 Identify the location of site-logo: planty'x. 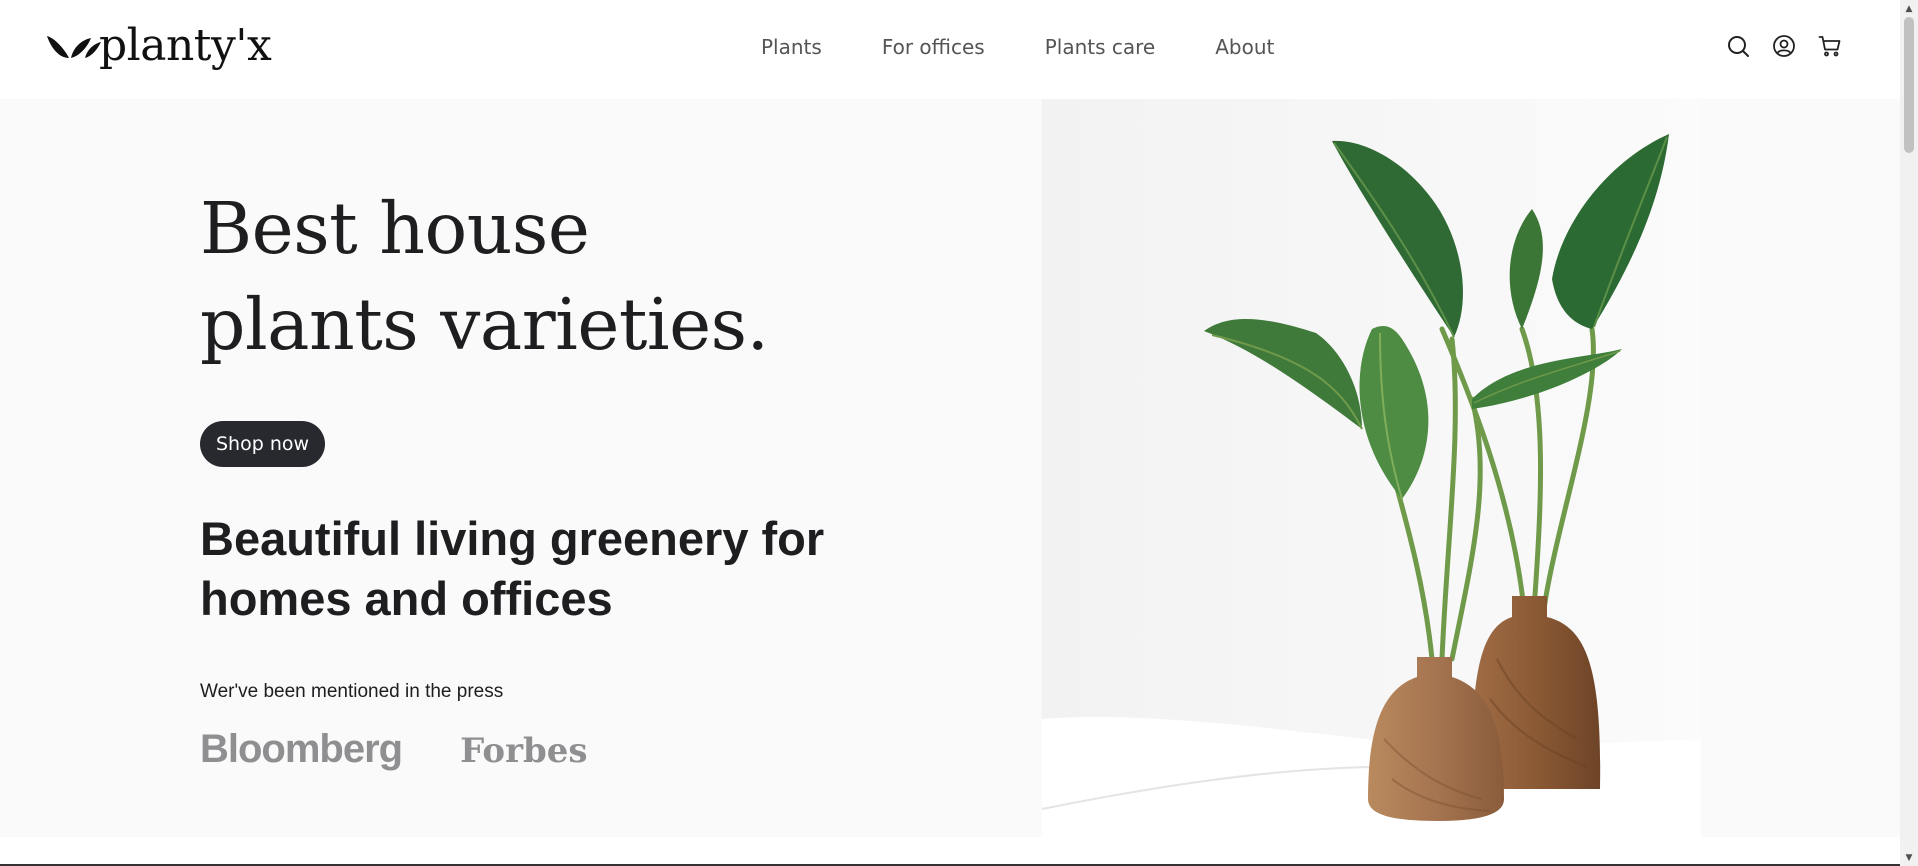
(158, 46).